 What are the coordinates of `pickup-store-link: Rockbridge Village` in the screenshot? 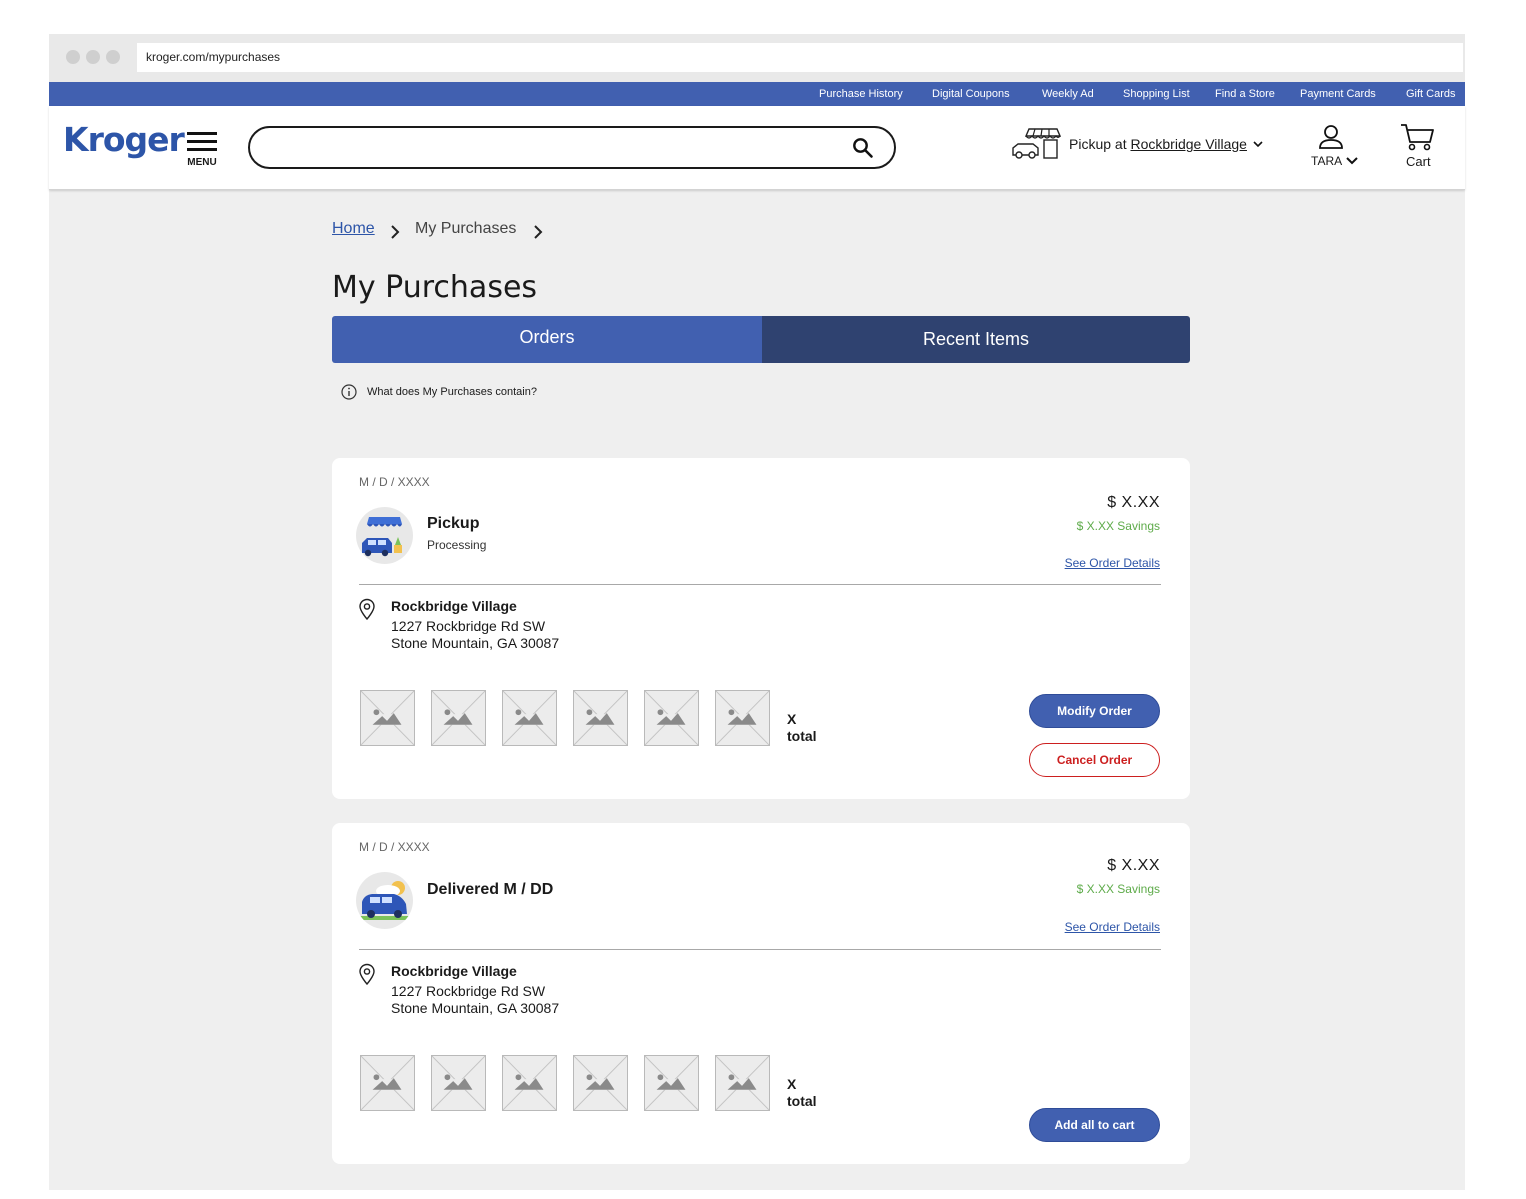 It's located at (1188, 144).